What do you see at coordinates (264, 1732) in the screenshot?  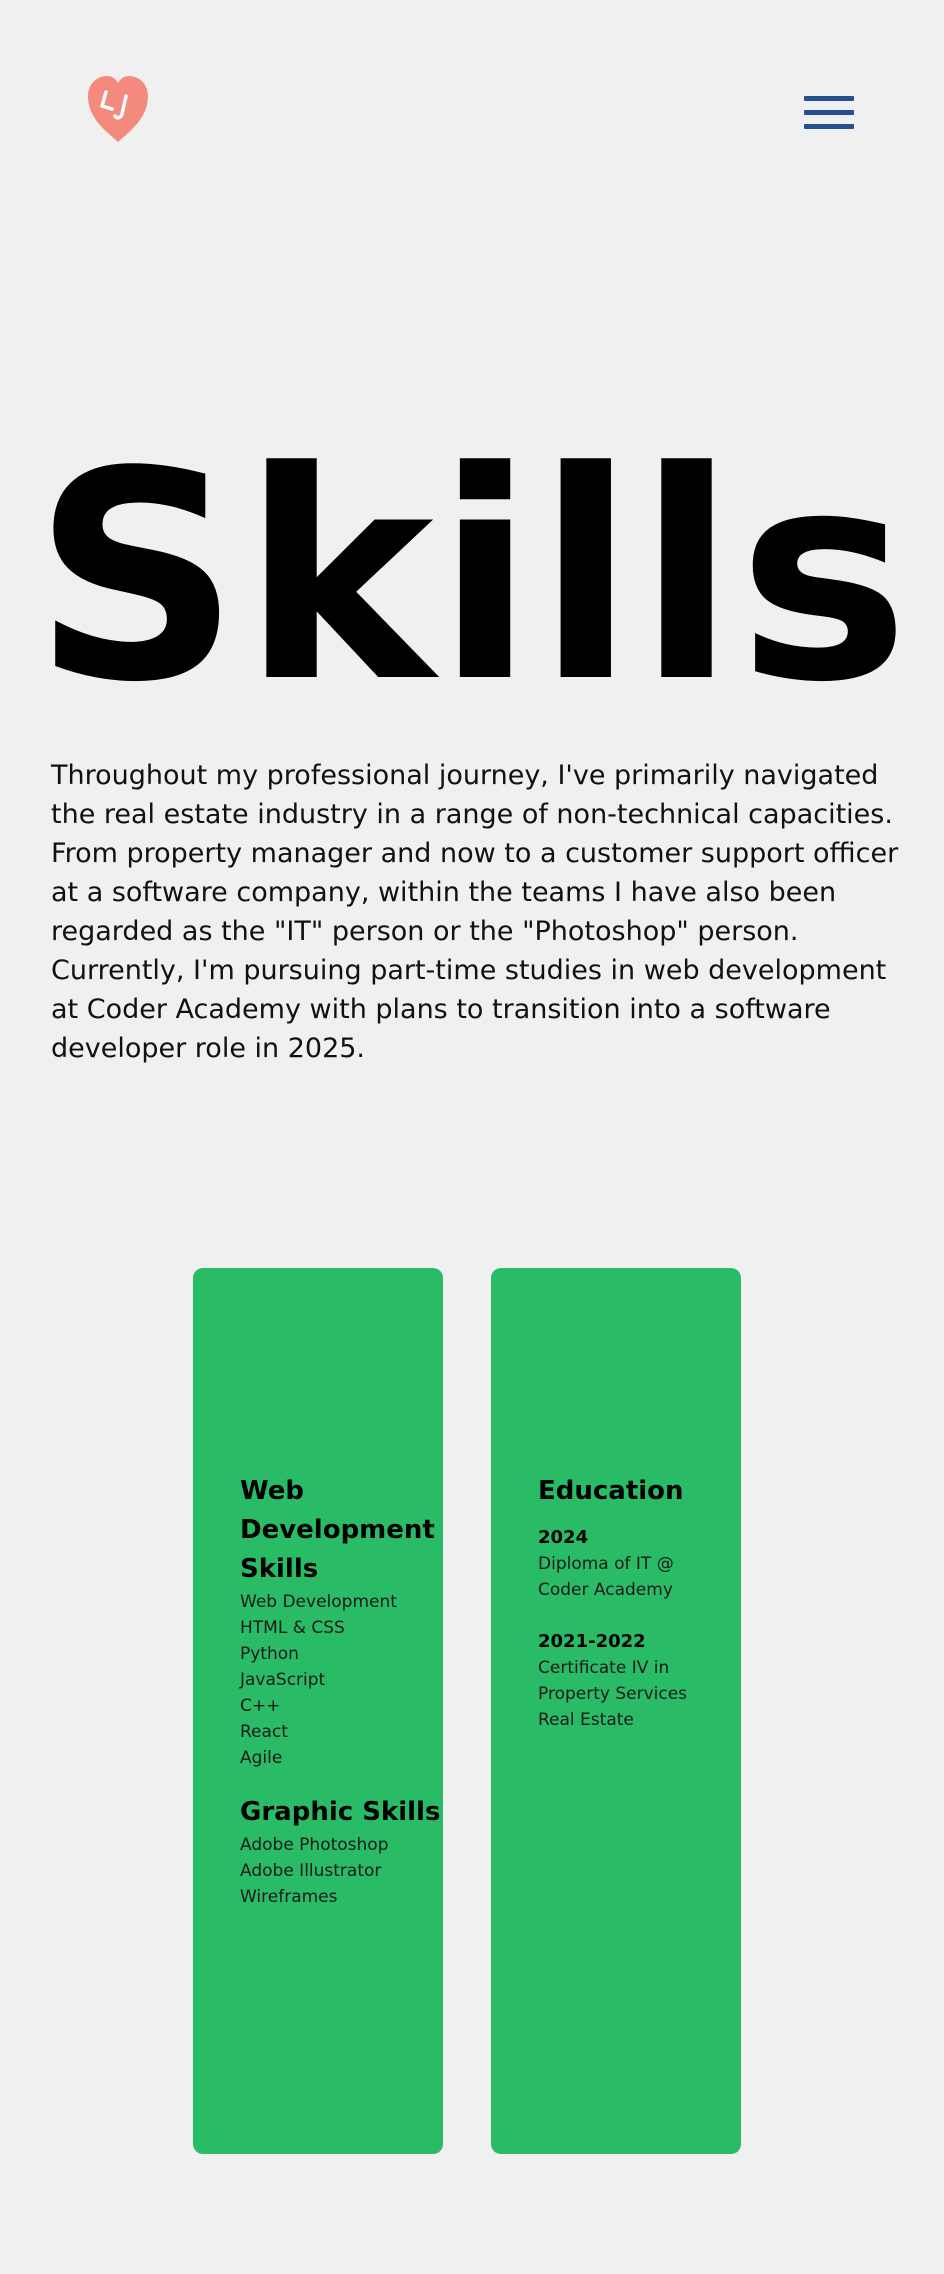 I see `list-item: React` at bounding box center [264, 1732].